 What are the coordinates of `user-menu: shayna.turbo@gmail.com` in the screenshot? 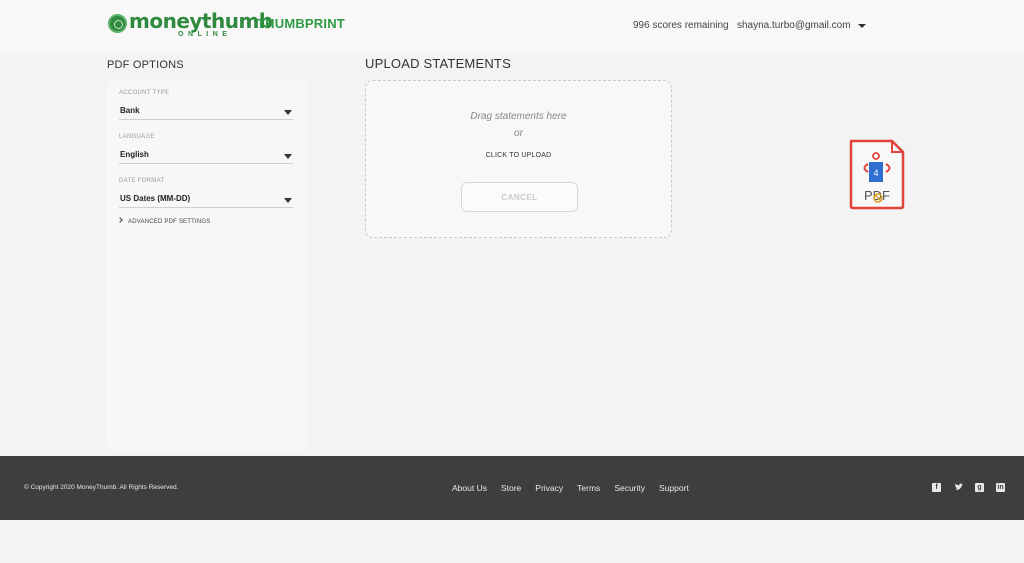 It's located at (794, 25).